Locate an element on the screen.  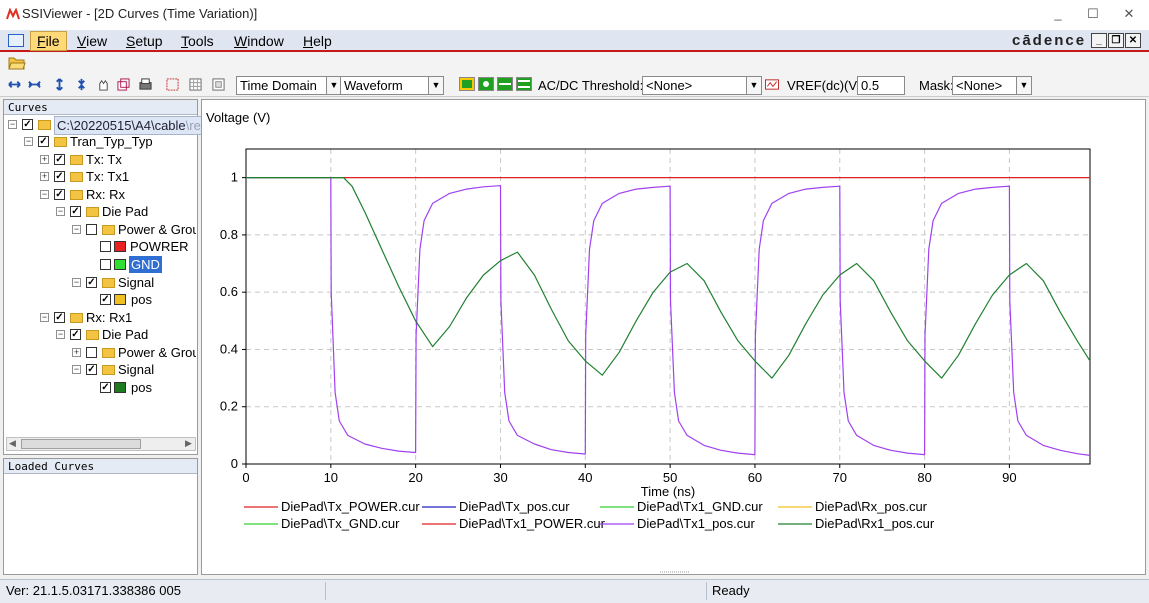
zoom-x-out-icon is located at coordinates (34, 84).